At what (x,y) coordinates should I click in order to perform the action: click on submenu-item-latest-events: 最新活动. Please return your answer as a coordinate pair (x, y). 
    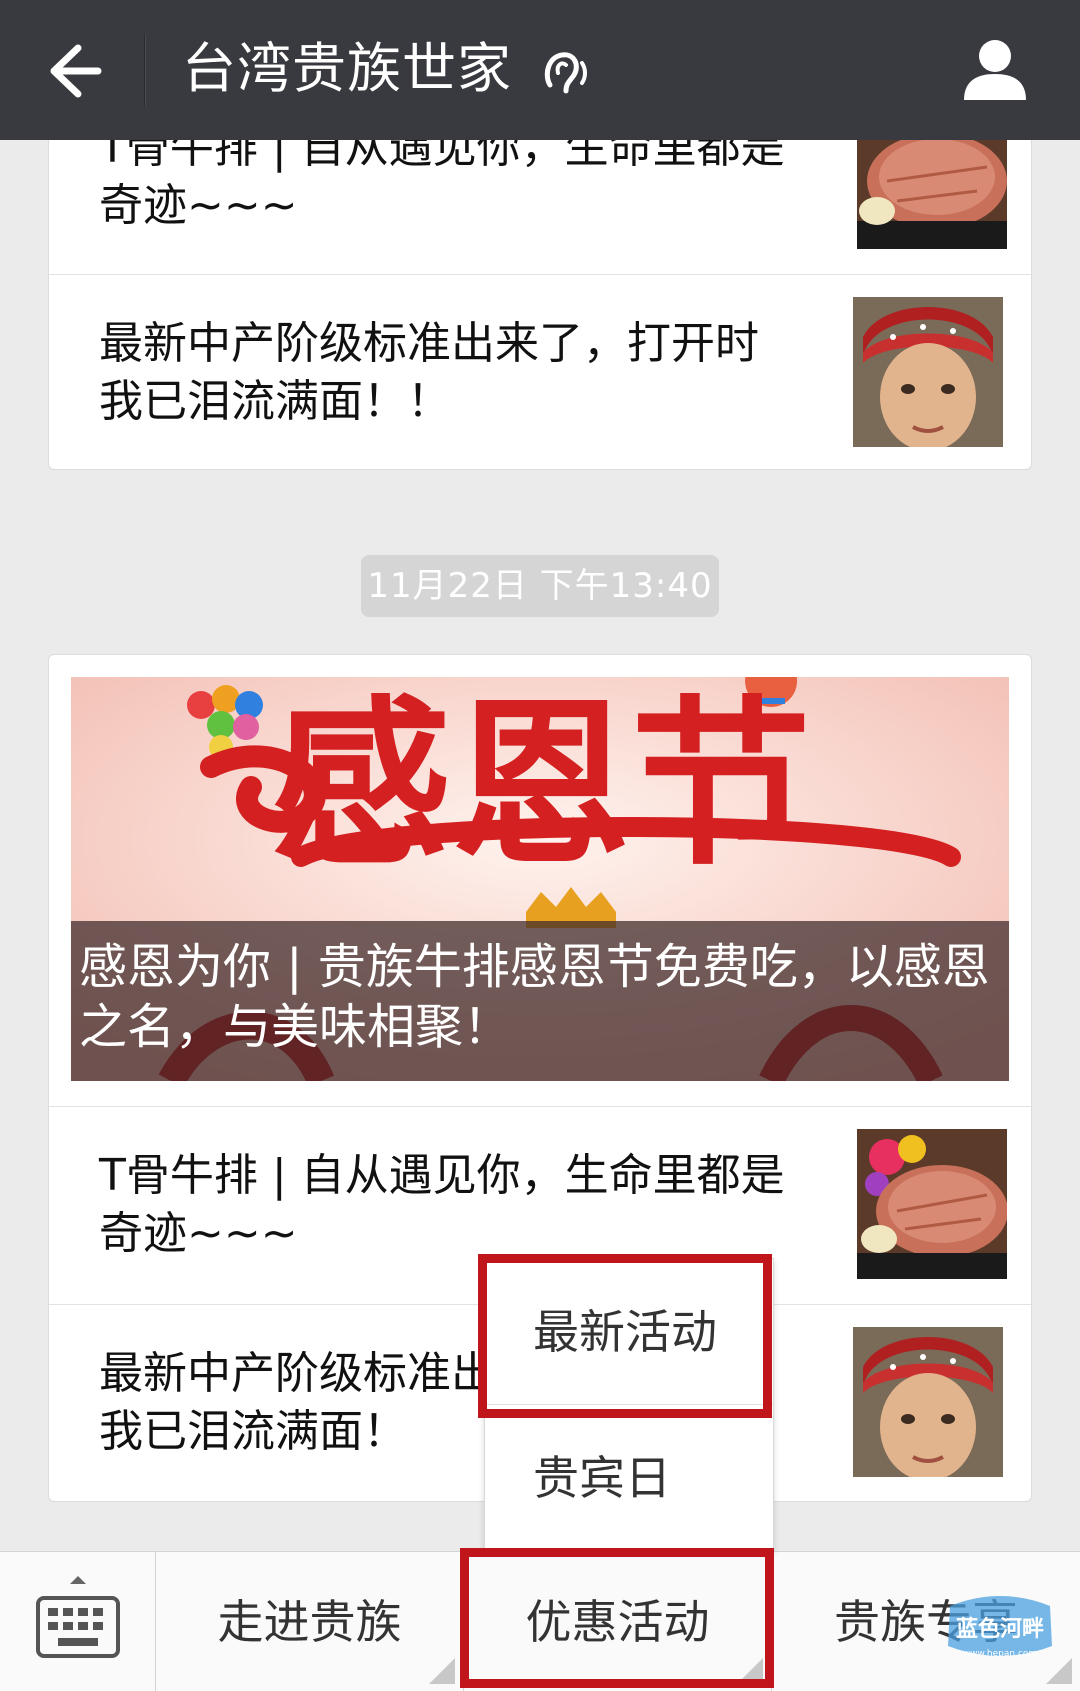
    Looking at the image, I should click on (629, 1332).